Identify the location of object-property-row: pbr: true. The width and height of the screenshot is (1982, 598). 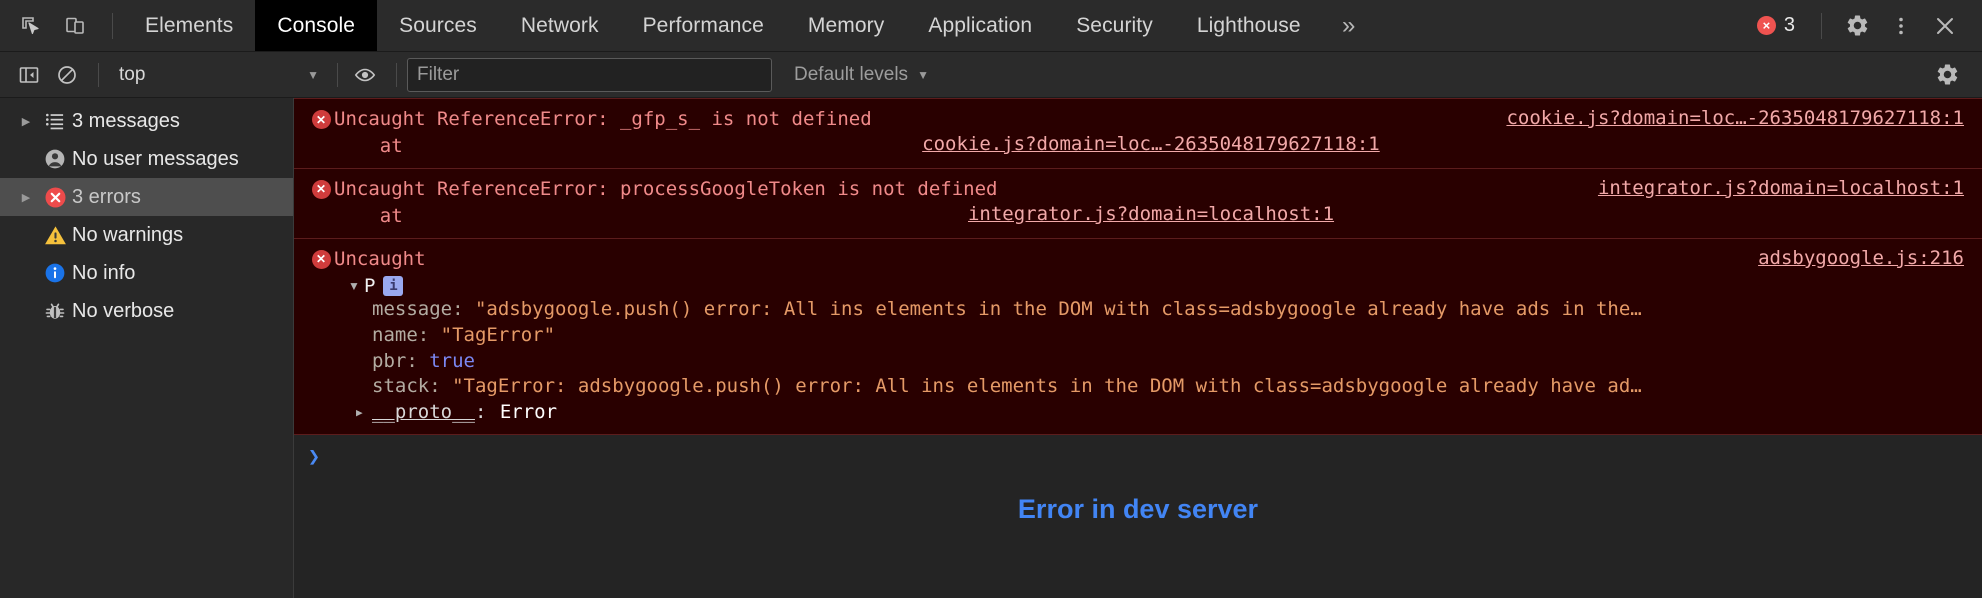
(1138, 362).